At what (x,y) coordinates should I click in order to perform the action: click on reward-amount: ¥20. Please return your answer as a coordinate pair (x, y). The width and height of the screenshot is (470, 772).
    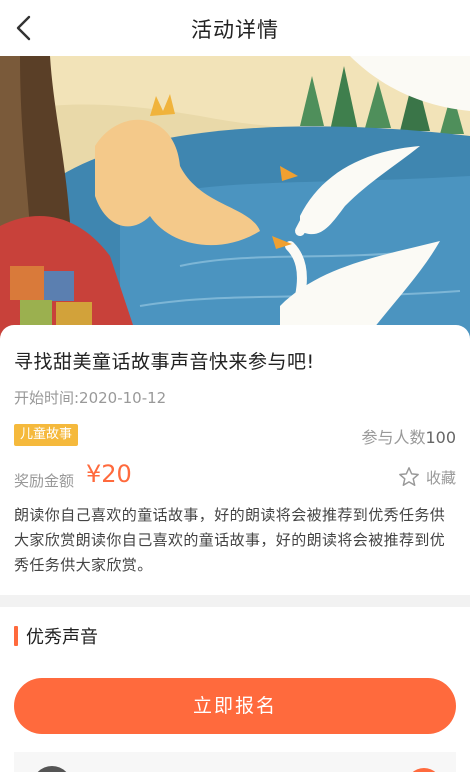
    Looking at the image, I should click on (109, 474).